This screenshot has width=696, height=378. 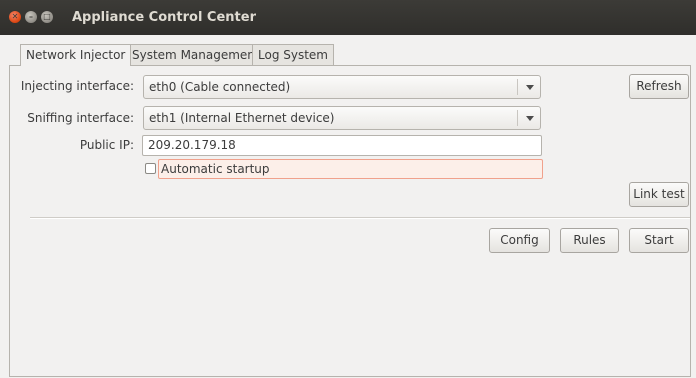 What do you see at coordinates (76, 55) in the screenshot?
I see `tab-network-injector: Network Injector` at bounding box center [76, 55].